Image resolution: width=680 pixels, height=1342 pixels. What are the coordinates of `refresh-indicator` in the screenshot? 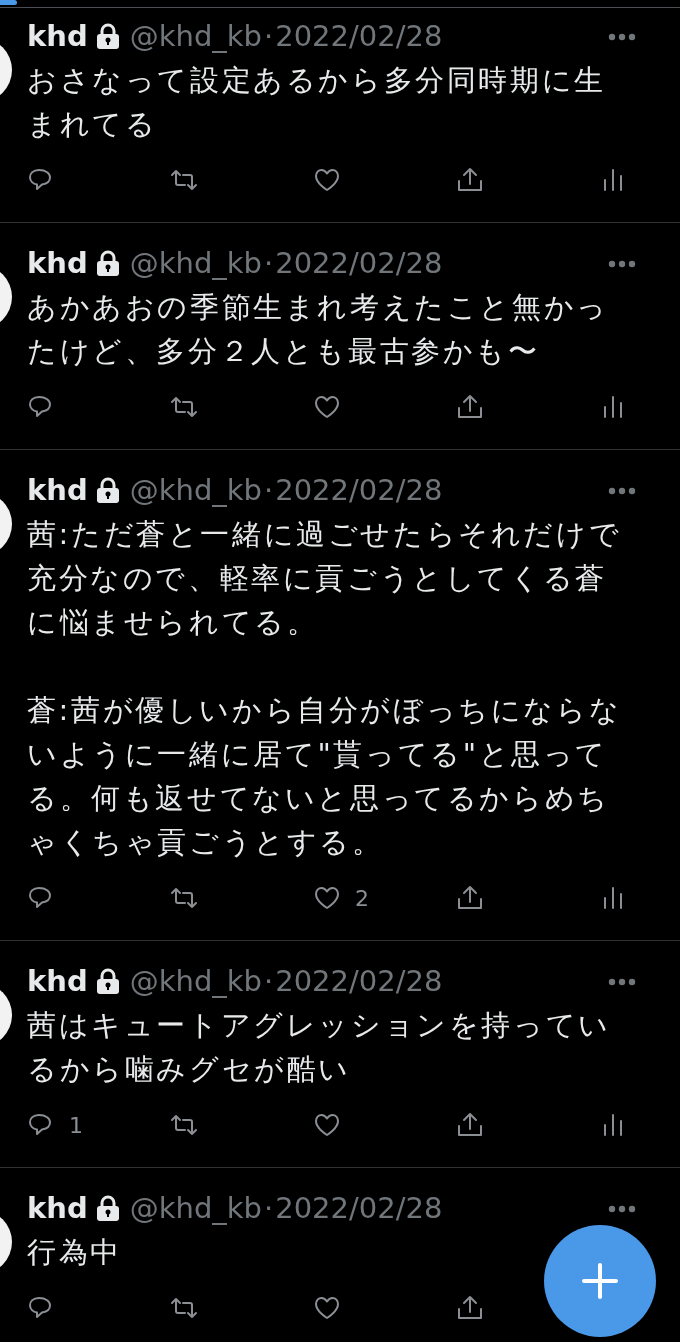 It's located at (8, 2).